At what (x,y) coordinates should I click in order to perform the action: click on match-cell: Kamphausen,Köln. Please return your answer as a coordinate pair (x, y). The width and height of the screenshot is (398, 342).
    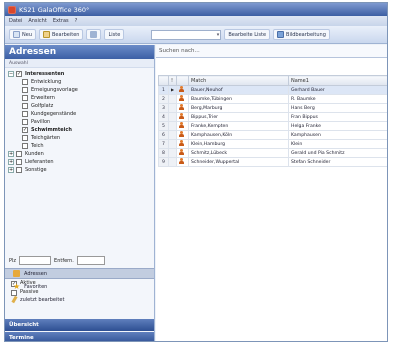
    Looking at the image, I should click on (238, 135).